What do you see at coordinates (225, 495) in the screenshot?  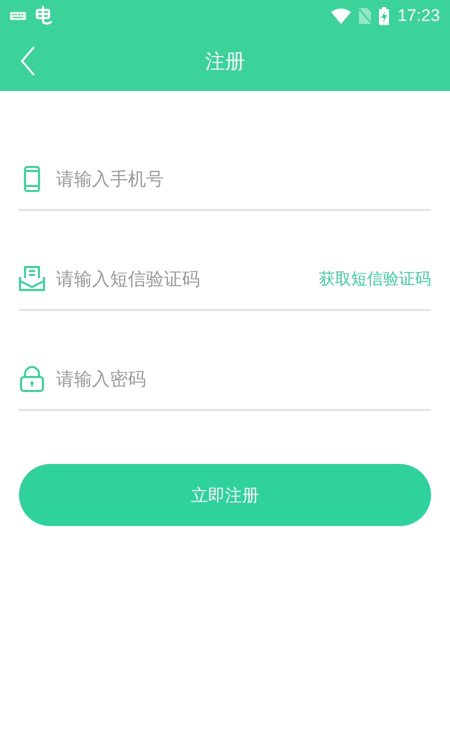 I see `register-button: 立即注册` at bounding box center [225, 495].